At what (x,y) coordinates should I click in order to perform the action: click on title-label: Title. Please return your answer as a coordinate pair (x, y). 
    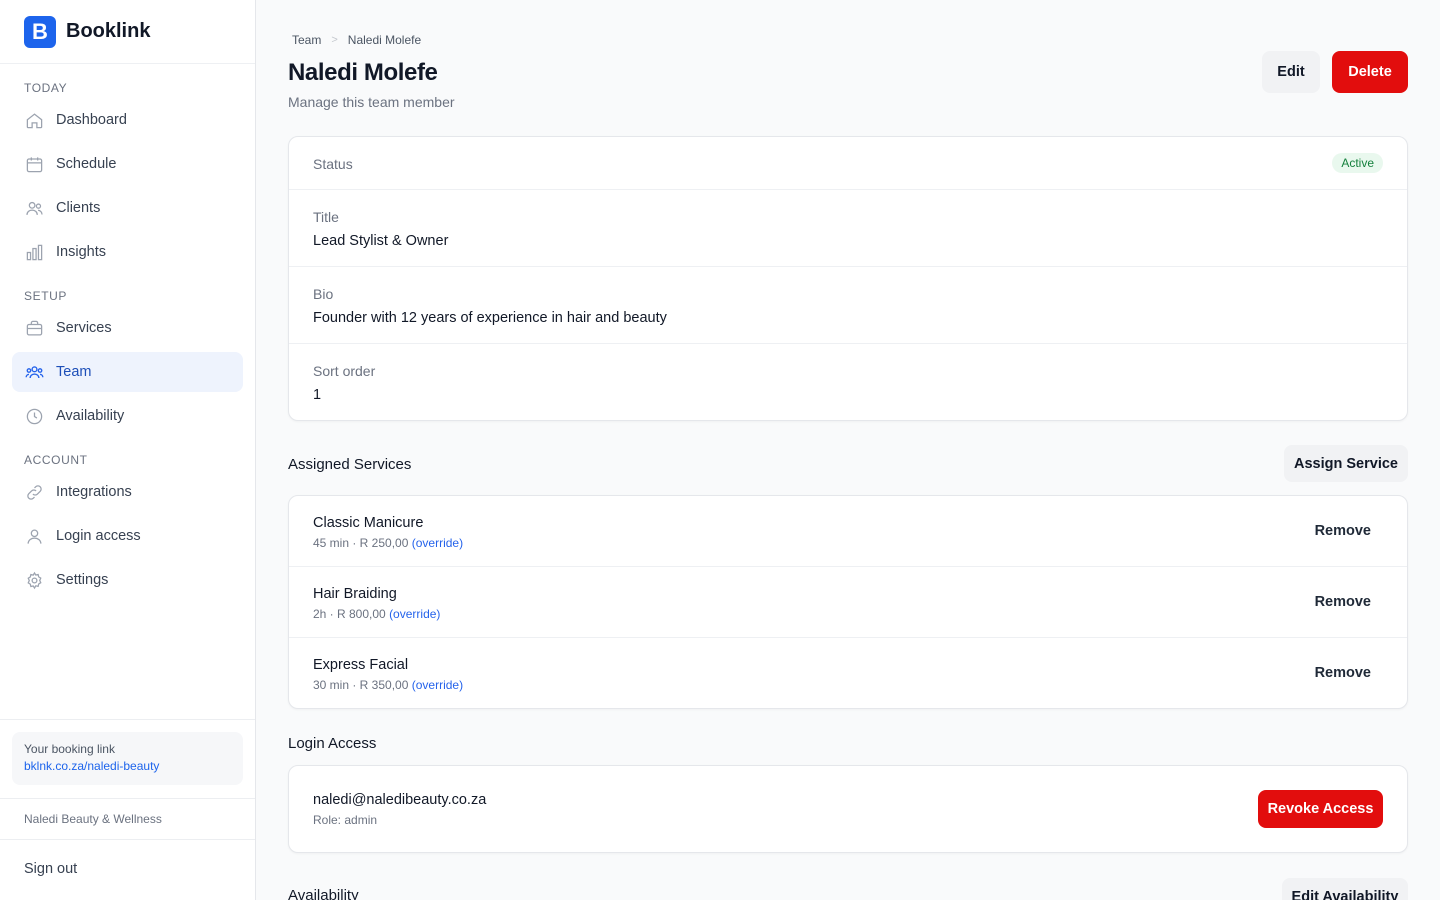
    Looking at the image, I should click on (326, 217).